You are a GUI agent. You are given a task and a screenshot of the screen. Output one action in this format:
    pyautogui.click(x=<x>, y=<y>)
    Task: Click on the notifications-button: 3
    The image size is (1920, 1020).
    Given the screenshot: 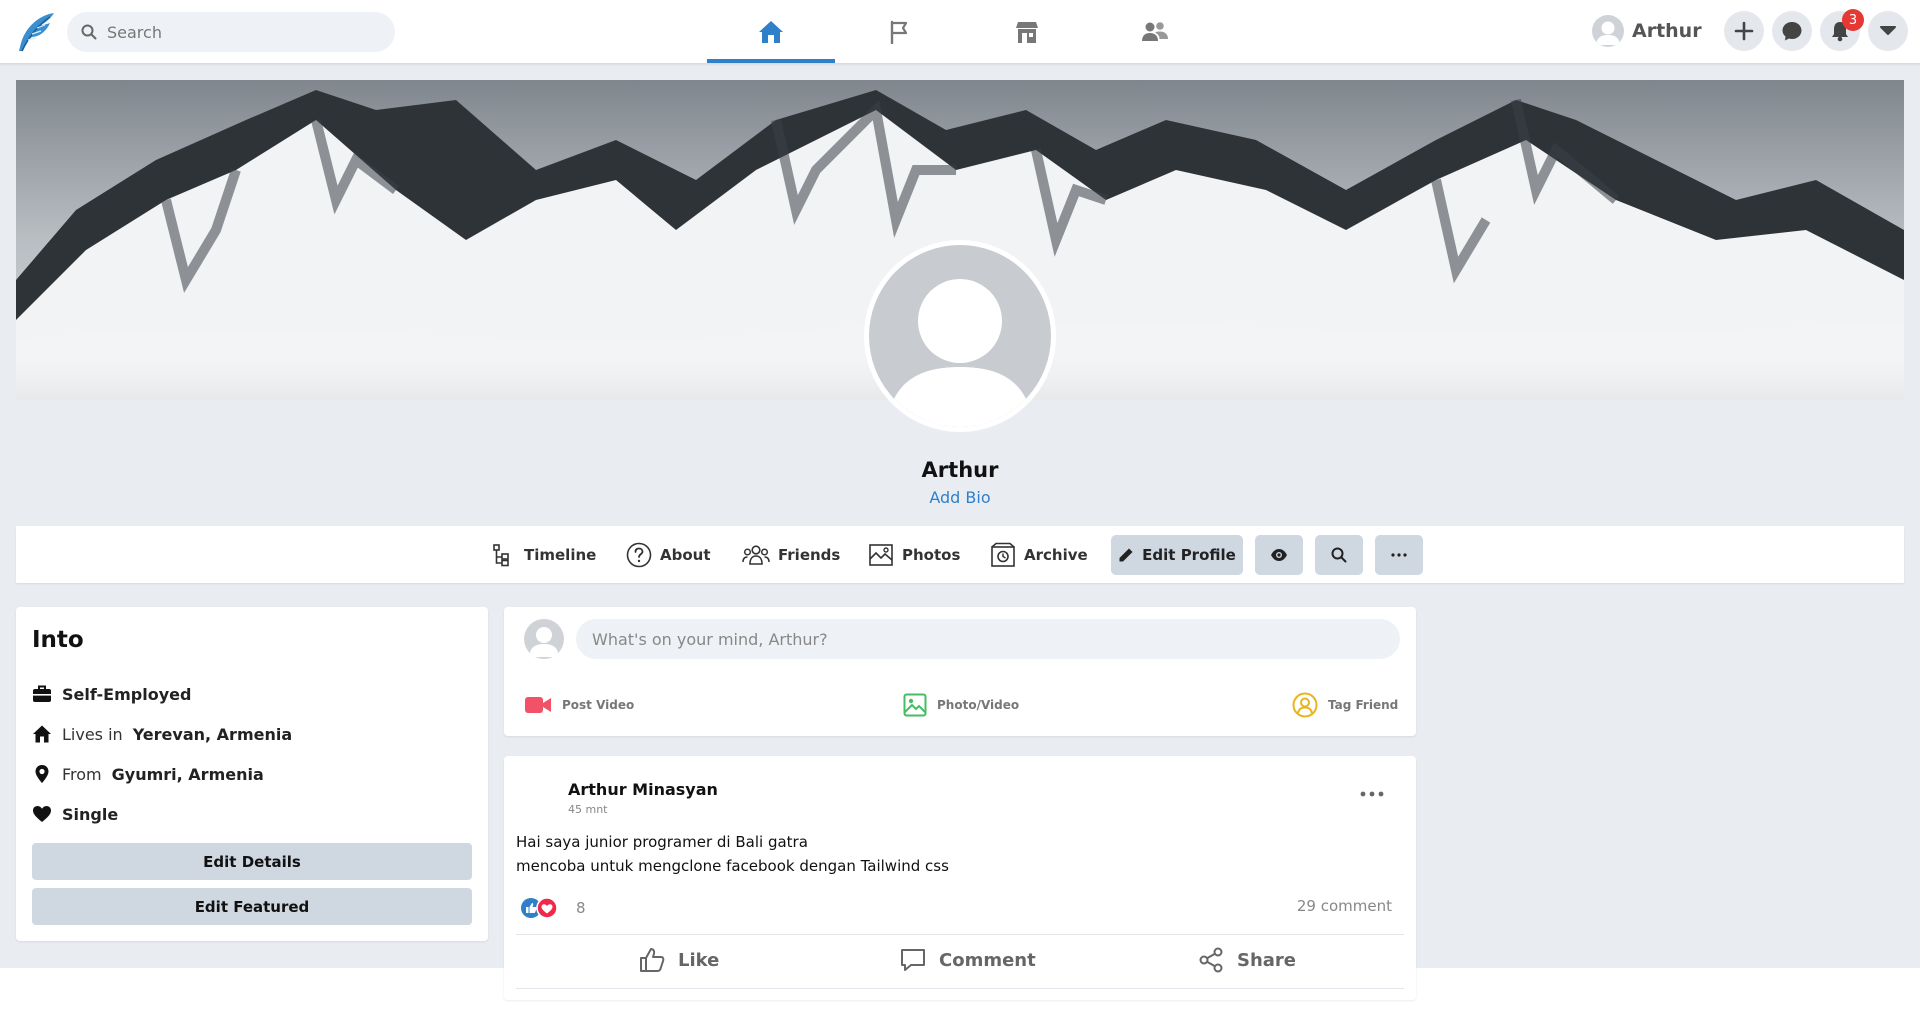 What is the action you would take?
    pyautogui.click(x=1842, y=30)
    